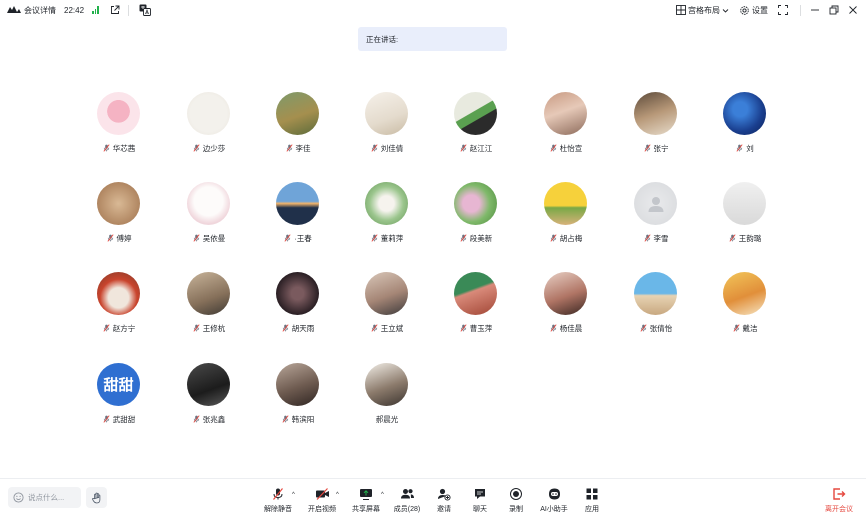 The width and height of the screenshot is (866, 520). I want to click on participant-name-row: 赵方宁, so click(119, 328).